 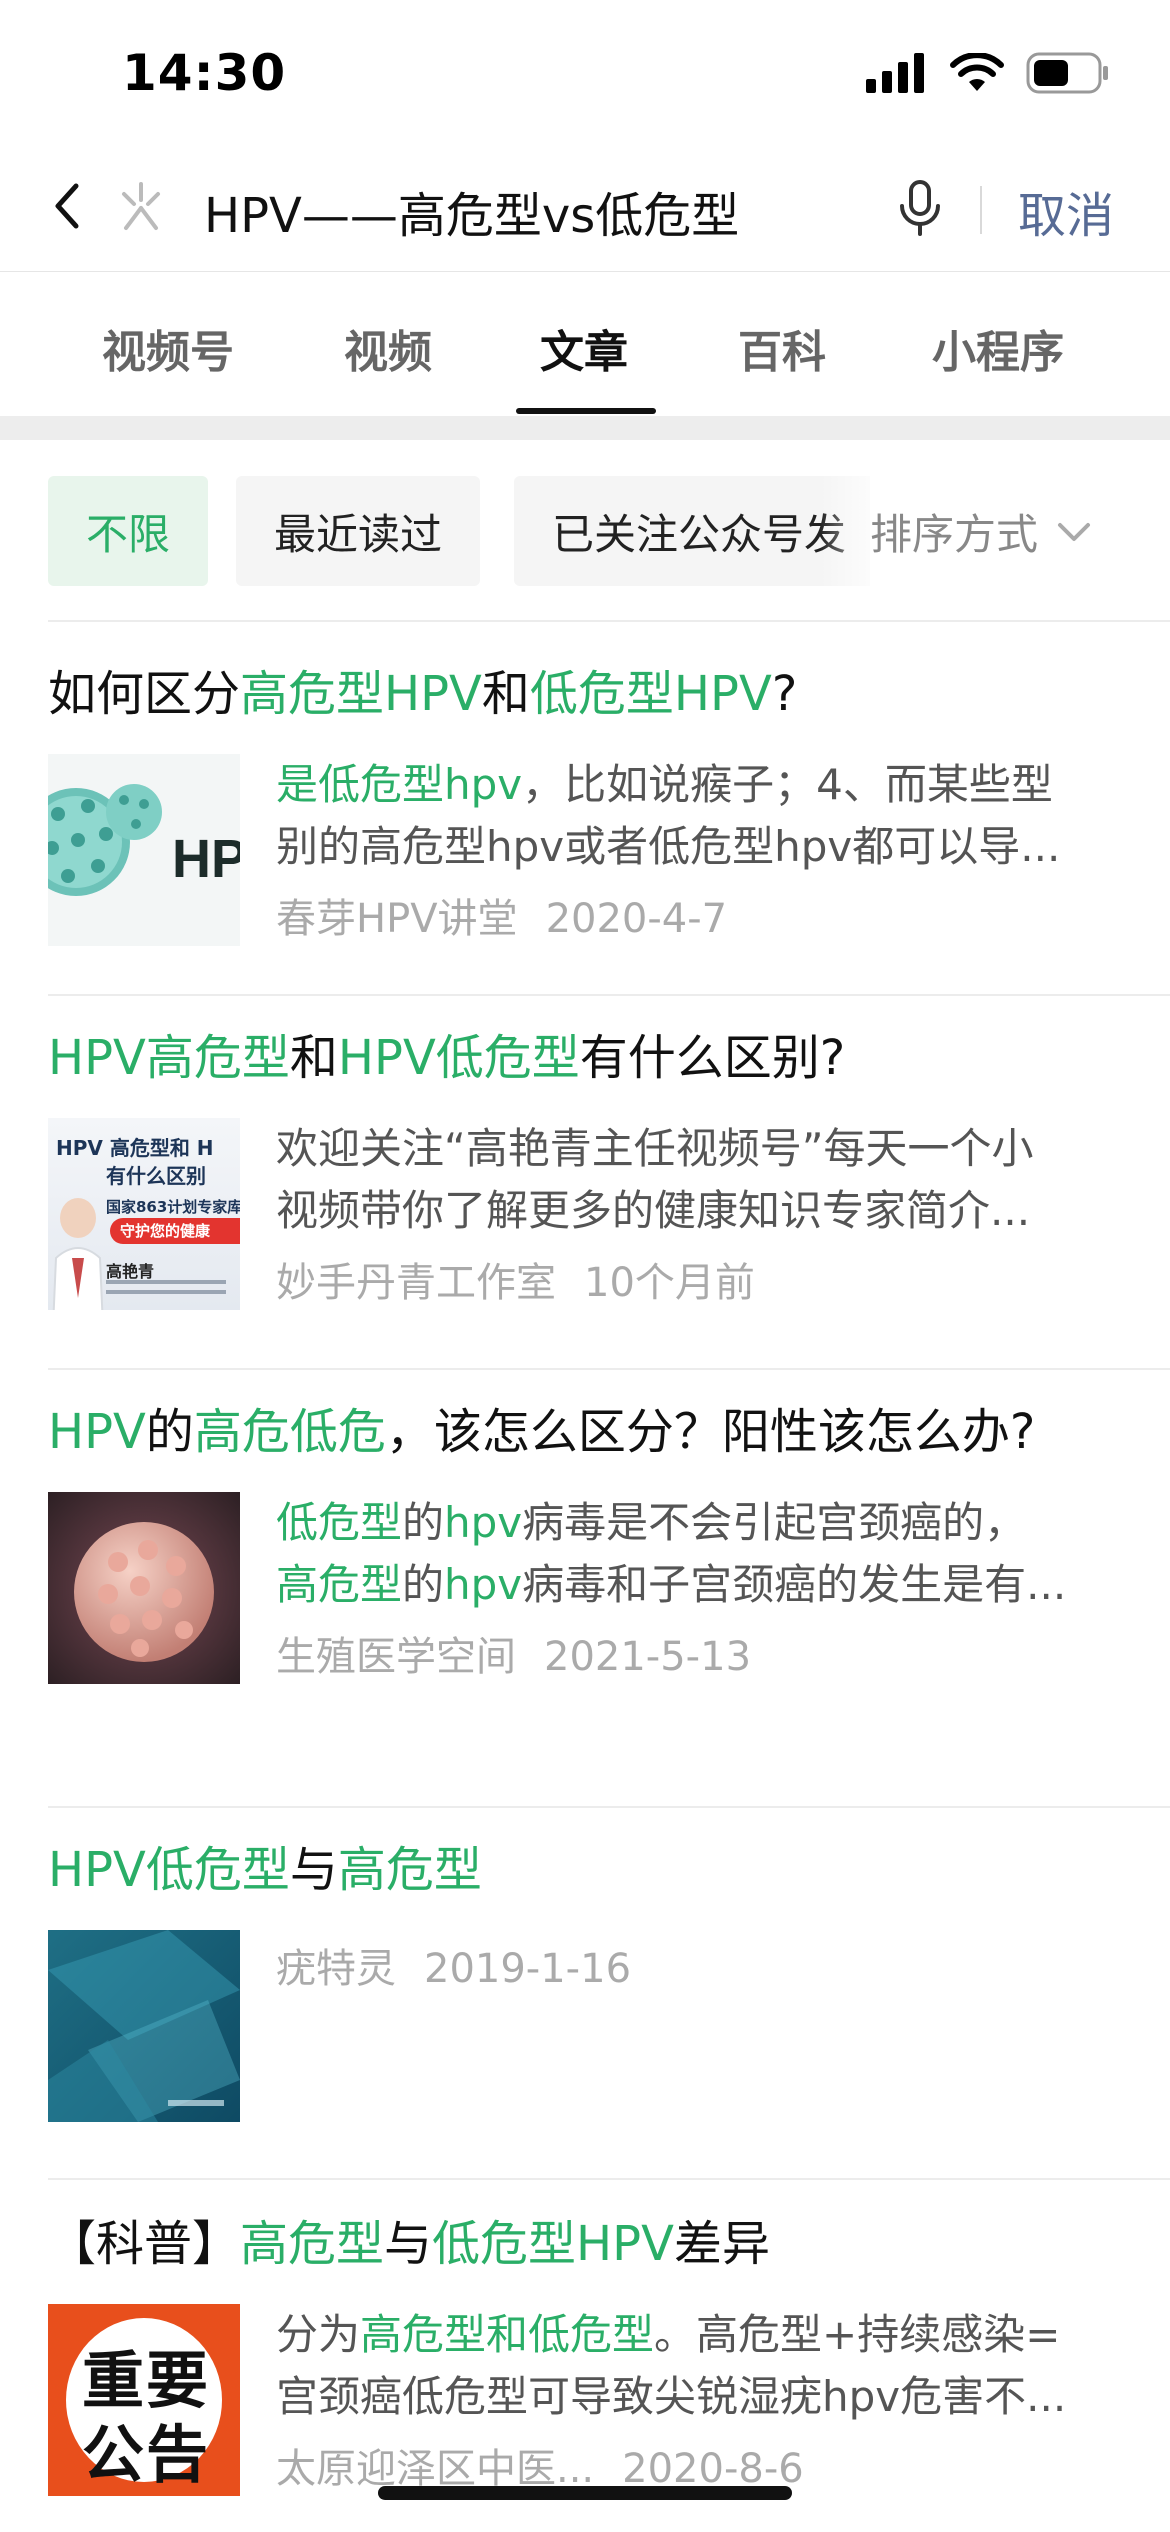 What do you see at coordinates (358, 531) in the screenshot?
I see `filter-chip-recently-read: 最近读过` at bounding box center [358, 531].